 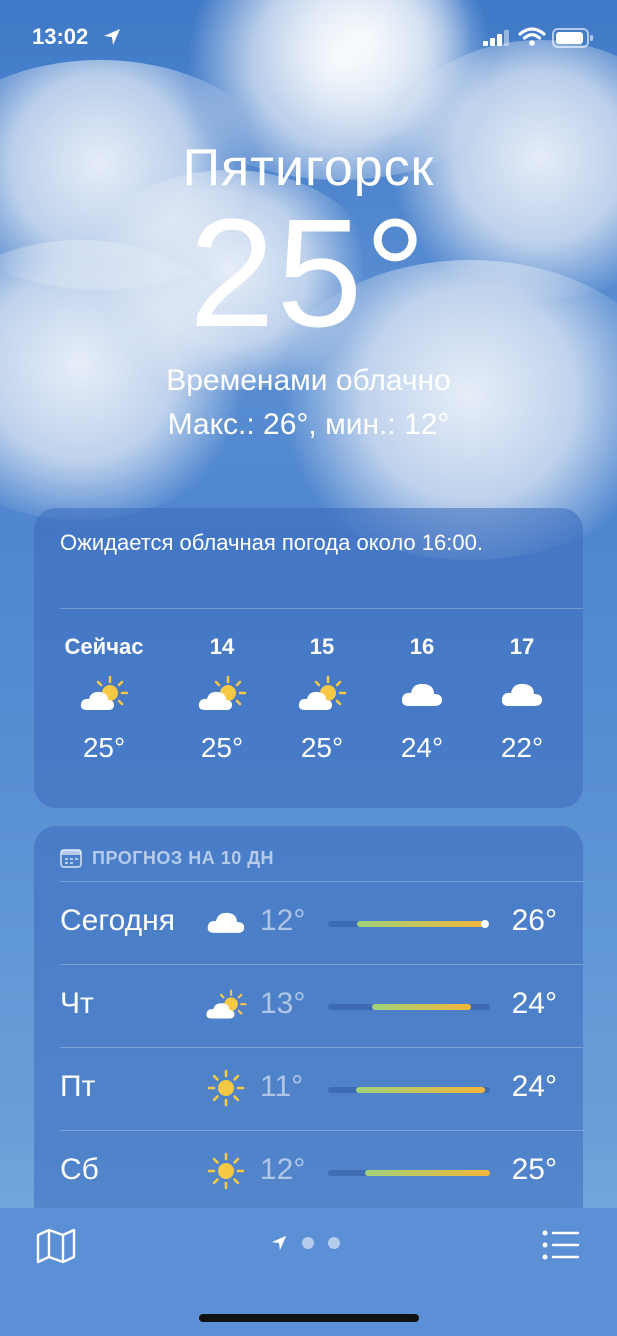 What do you see at coordinates (308, 380) in the screenshot?
I see `weather-condition: Временами облачно` at bounding box center [308, 380].